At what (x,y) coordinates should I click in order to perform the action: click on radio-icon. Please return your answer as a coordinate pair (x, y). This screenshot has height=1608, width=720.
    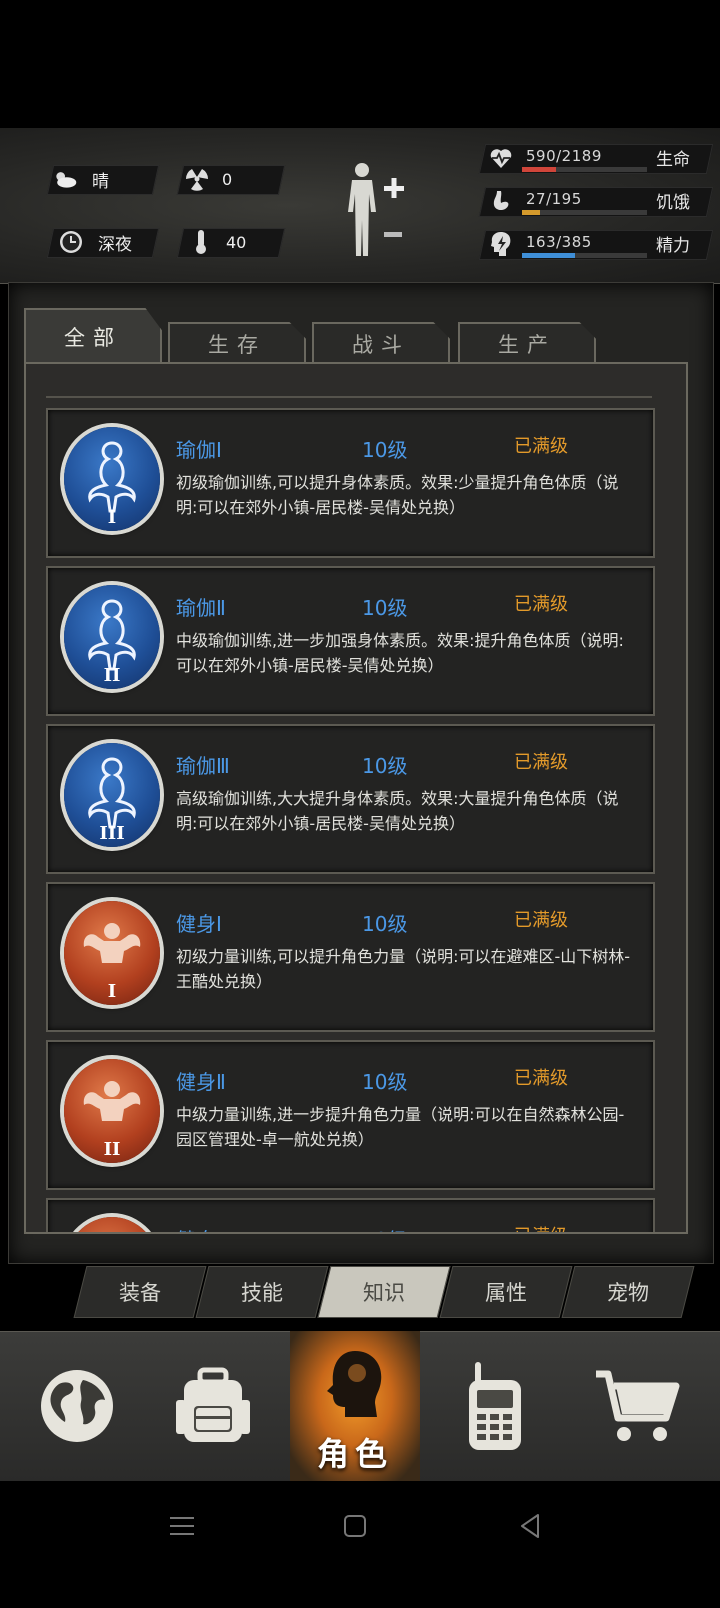
    Looking at the image, I should click on (495, 1406).